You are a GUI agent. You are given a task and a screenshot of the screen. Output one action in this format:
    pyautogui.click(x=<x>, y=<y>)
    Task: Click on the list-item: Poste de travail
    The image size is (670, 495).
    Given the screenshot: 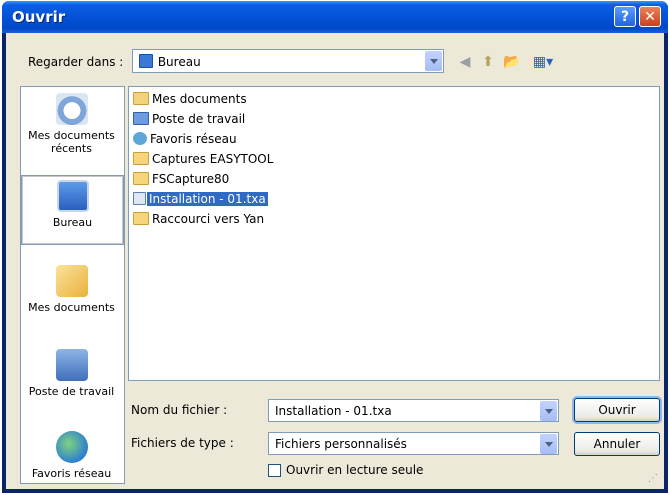 What is the action you would take?
    pyautogui.click(x=190, y=119)
    